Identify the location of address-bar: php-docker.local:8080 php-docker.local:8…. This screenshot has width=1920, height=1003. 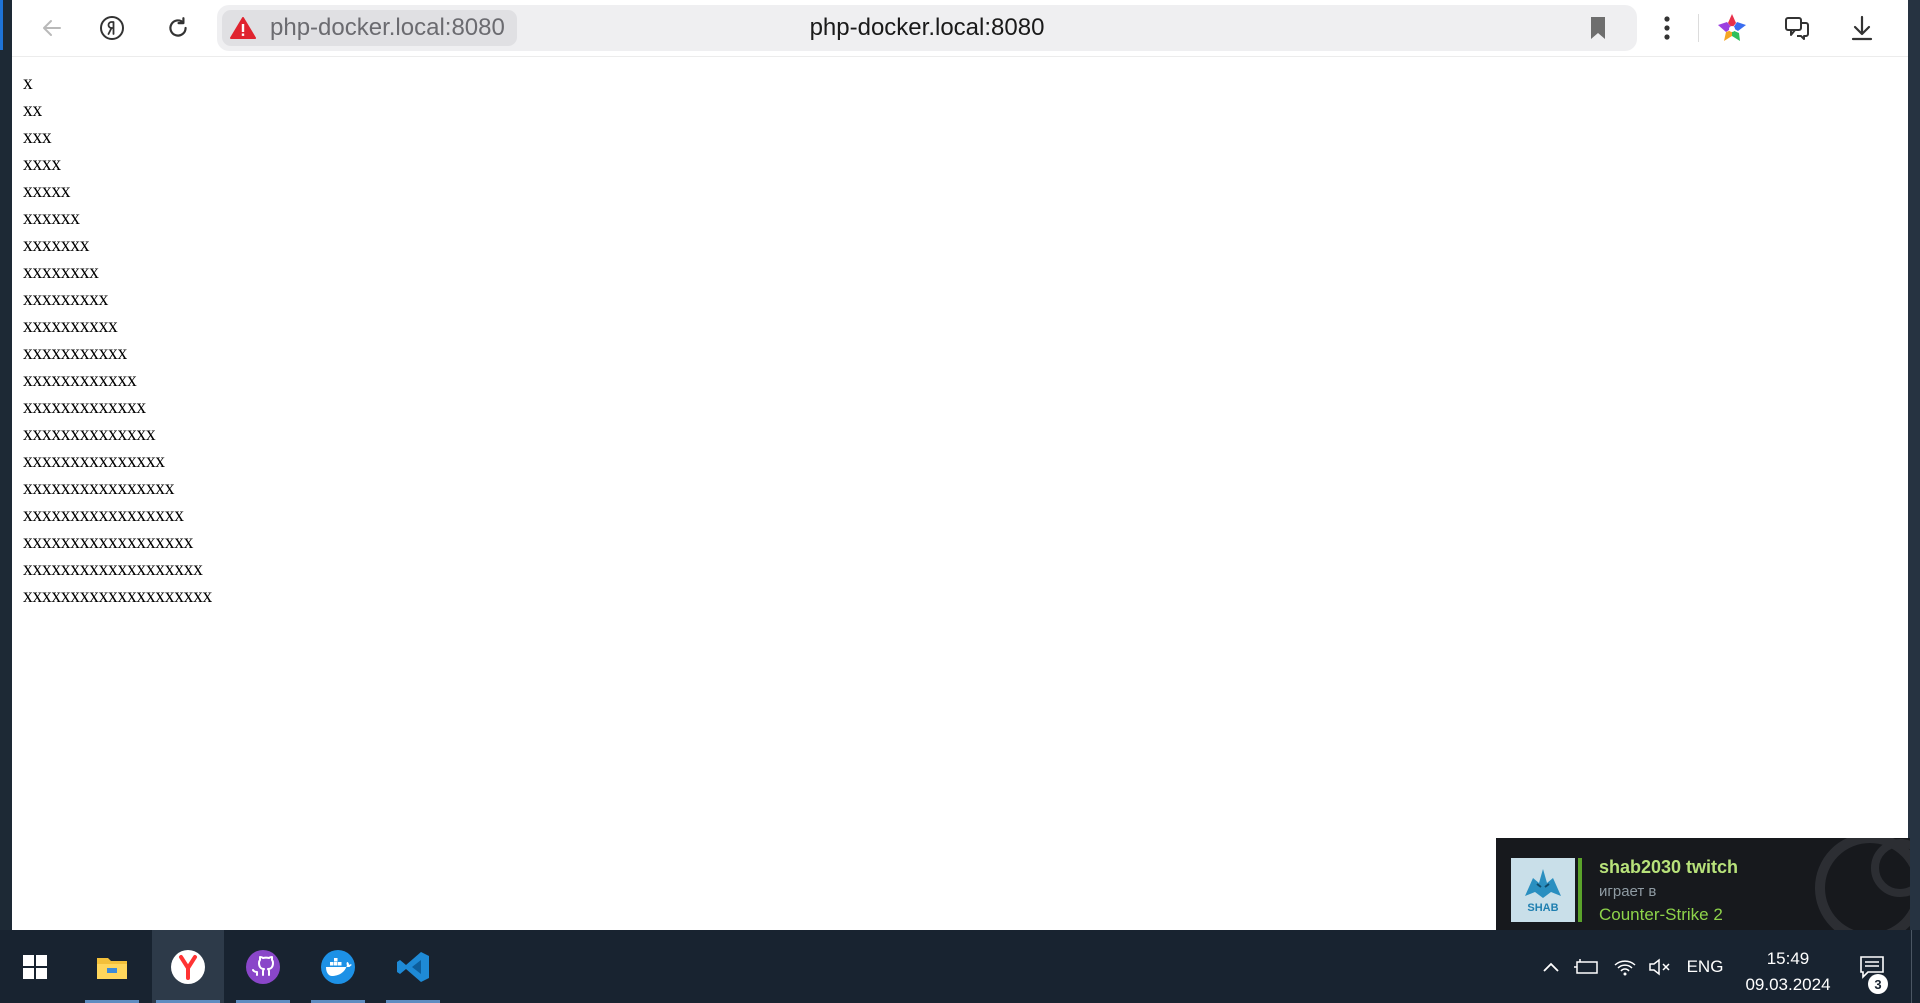
(927, 28).